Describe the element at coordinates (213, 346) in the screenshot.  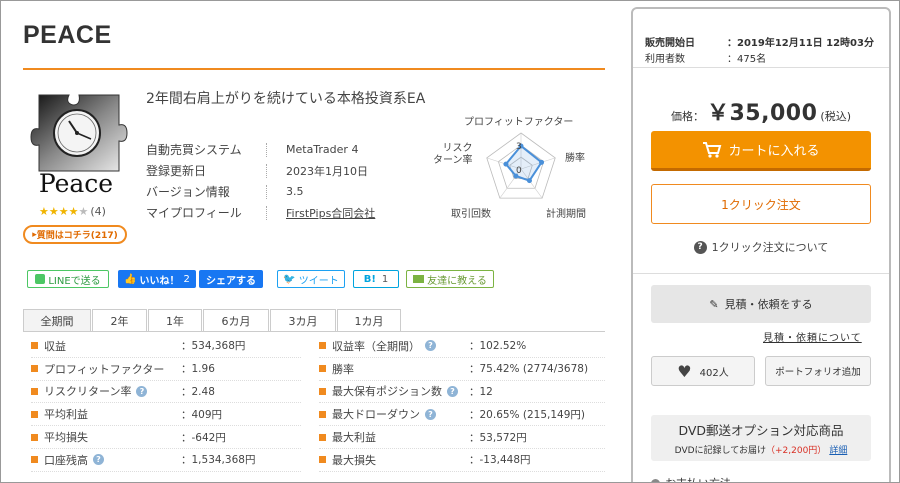
I see `stat-value: ：534,368円` at that location.